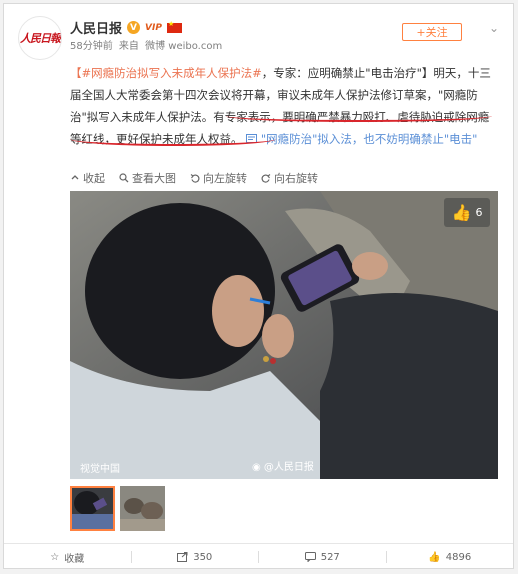 The height and width of the screenshot is (574, 518). Describe the element at coordinates (183, 46) in the screenshot. I see `post-source: 微博 weibo.com` at that location.